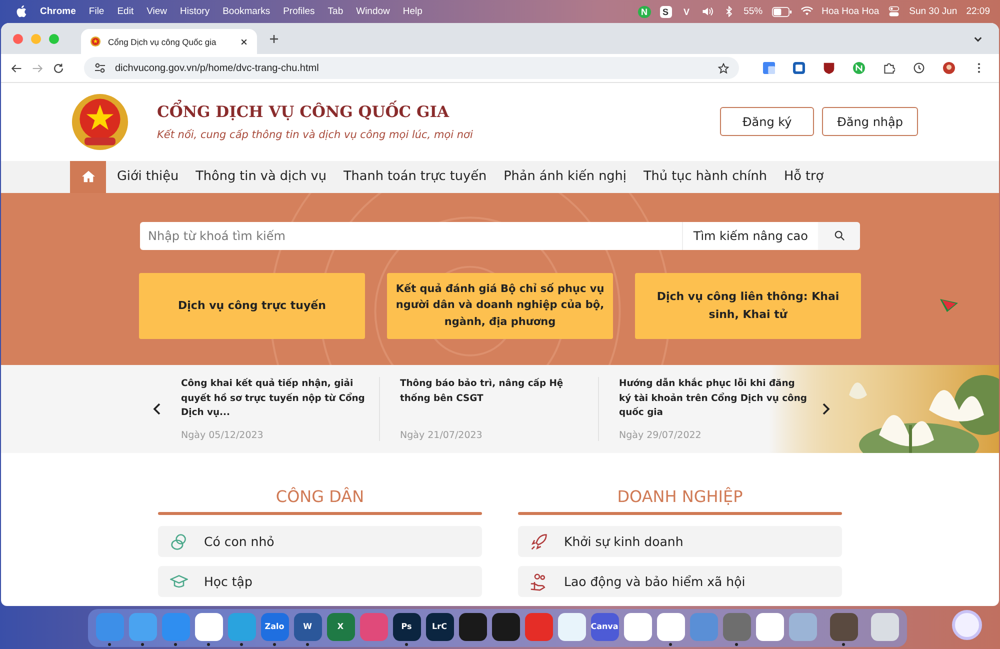 The width and height of the screenshot is (1000, 649). What do you see at coordinates (949, 304) in the screenshot?
I see `watermelon-icon` at bounding box center [949, 304].